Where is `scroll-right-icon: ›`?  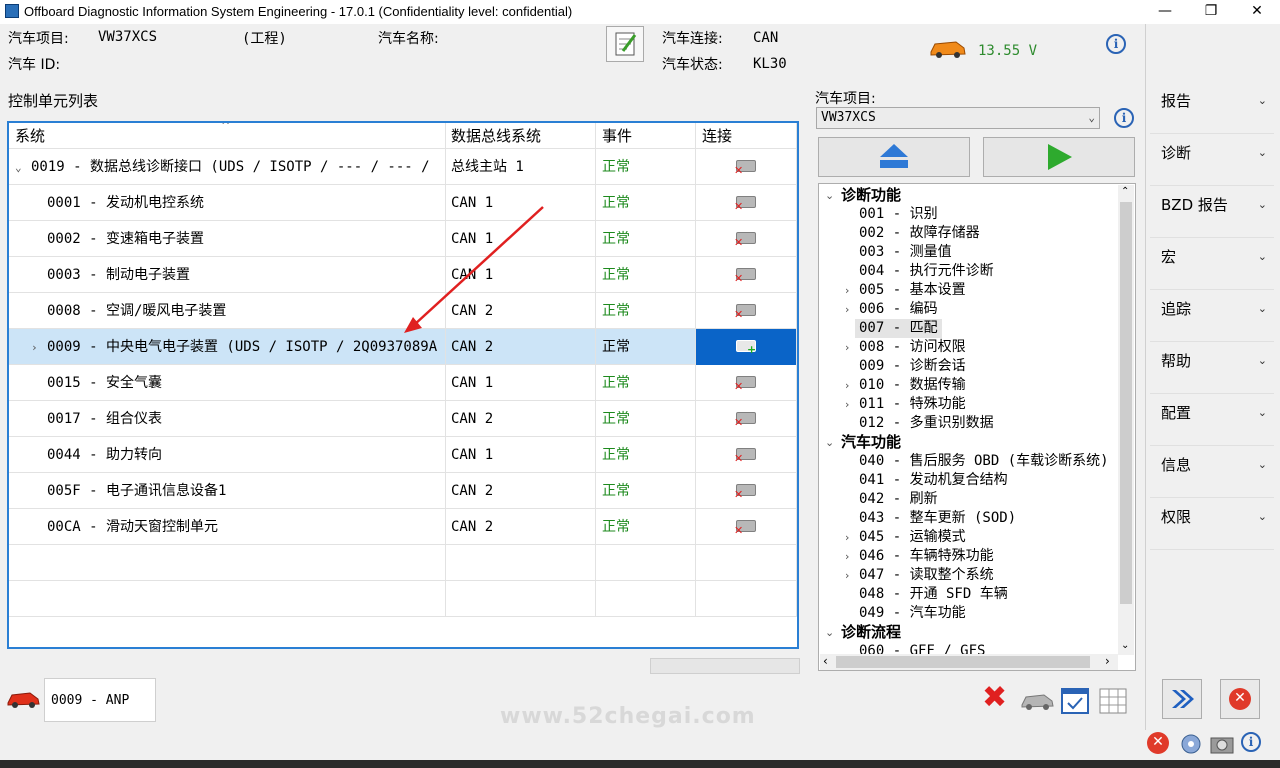
scroll-right-icon: › is located at coordinates (1107, 661).